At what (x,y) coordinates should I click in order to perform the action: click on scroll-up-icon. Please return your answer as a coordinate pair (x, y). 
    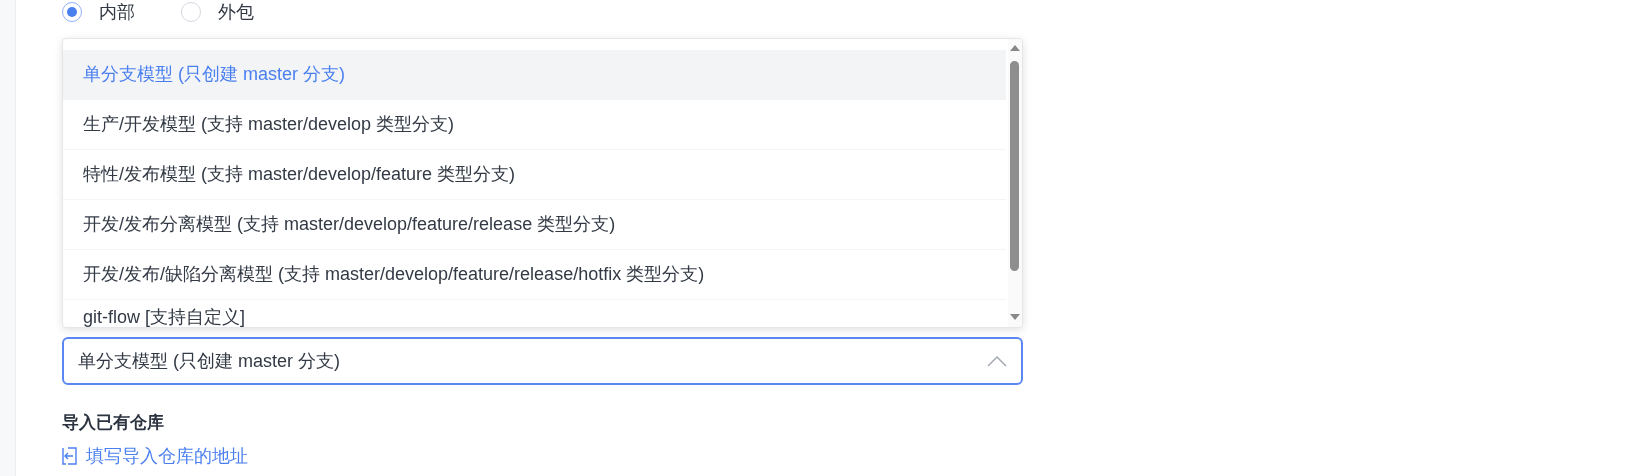
    Looking at the image, I should click on (1015, 48).